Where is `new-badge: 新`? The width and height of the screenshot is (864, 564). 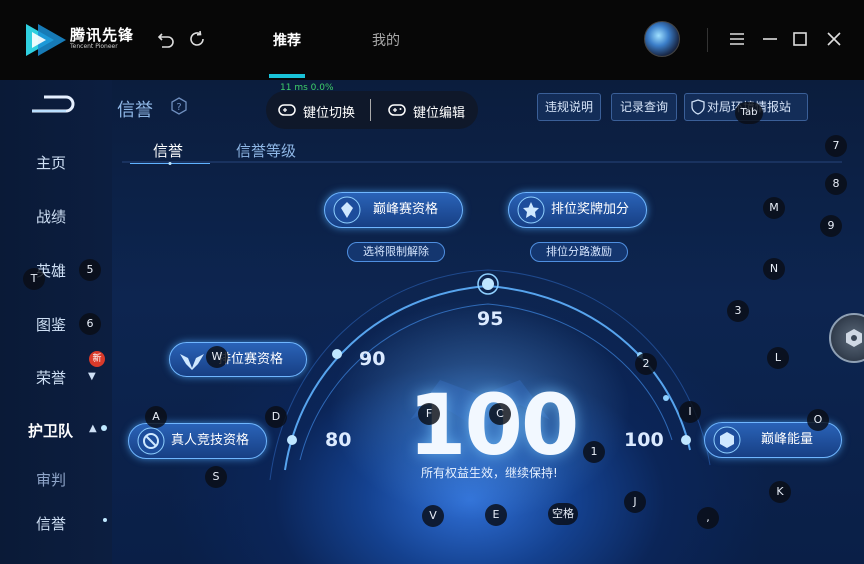 new-badge: 新 is located at coordinates (97, 359).